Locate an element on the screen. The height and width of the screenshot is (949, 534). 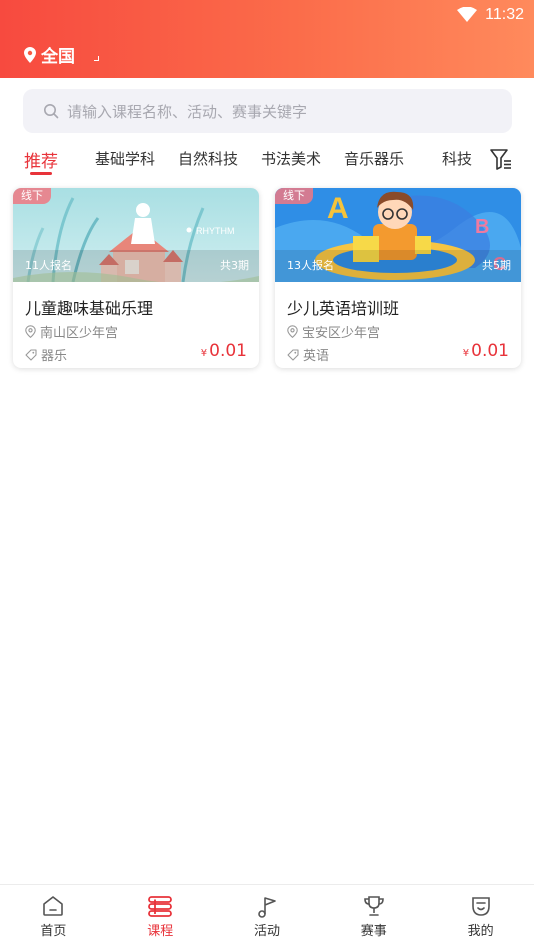
course-title: 少儿英语培训班 is located at coordinates (343, 308).